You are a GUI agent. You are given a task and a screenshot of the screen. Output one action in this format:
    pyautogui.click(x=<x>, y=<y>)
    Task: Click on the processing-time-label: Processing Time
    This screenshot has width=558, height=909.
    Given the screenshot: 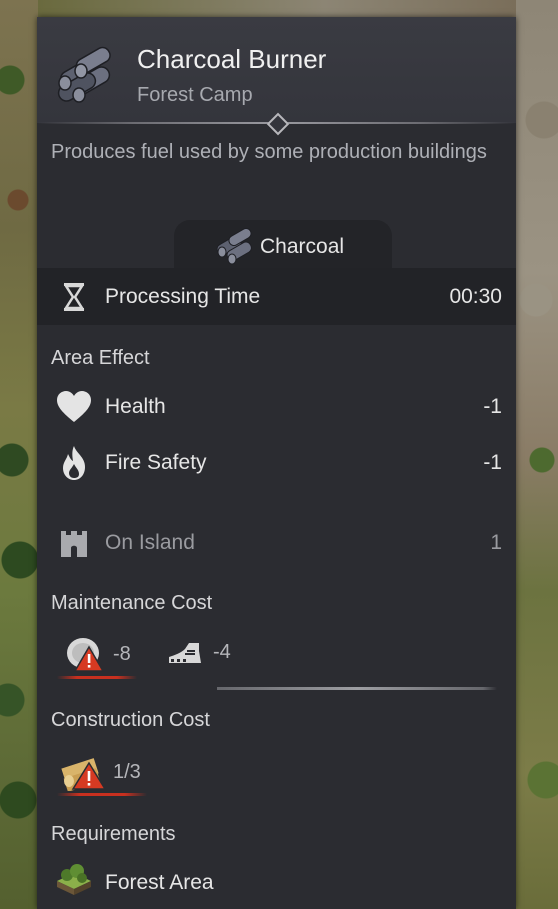 What is the action you would take?
    pyautogui.click(x=183, y=296)
    